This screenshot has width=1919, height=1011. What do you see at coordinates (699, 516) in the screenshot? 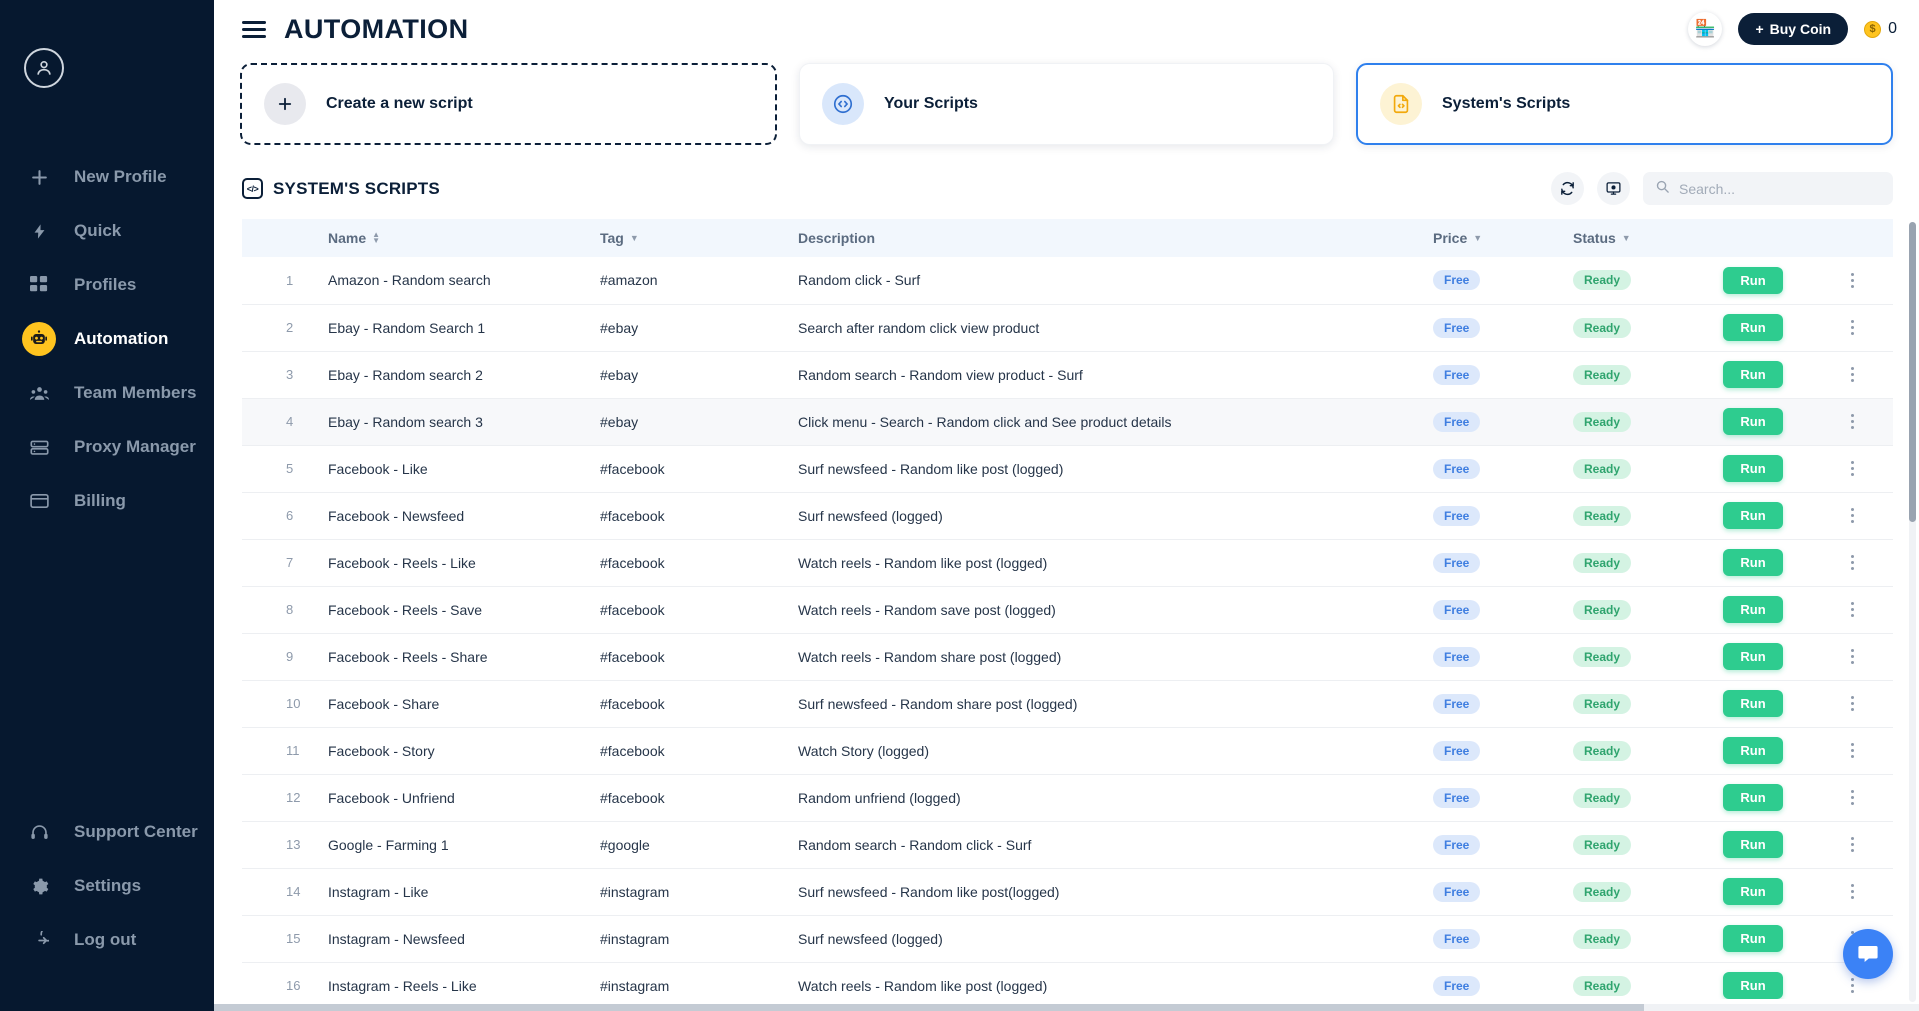
I see `cell-tag: #facebook` at bounding box center [699, 516].